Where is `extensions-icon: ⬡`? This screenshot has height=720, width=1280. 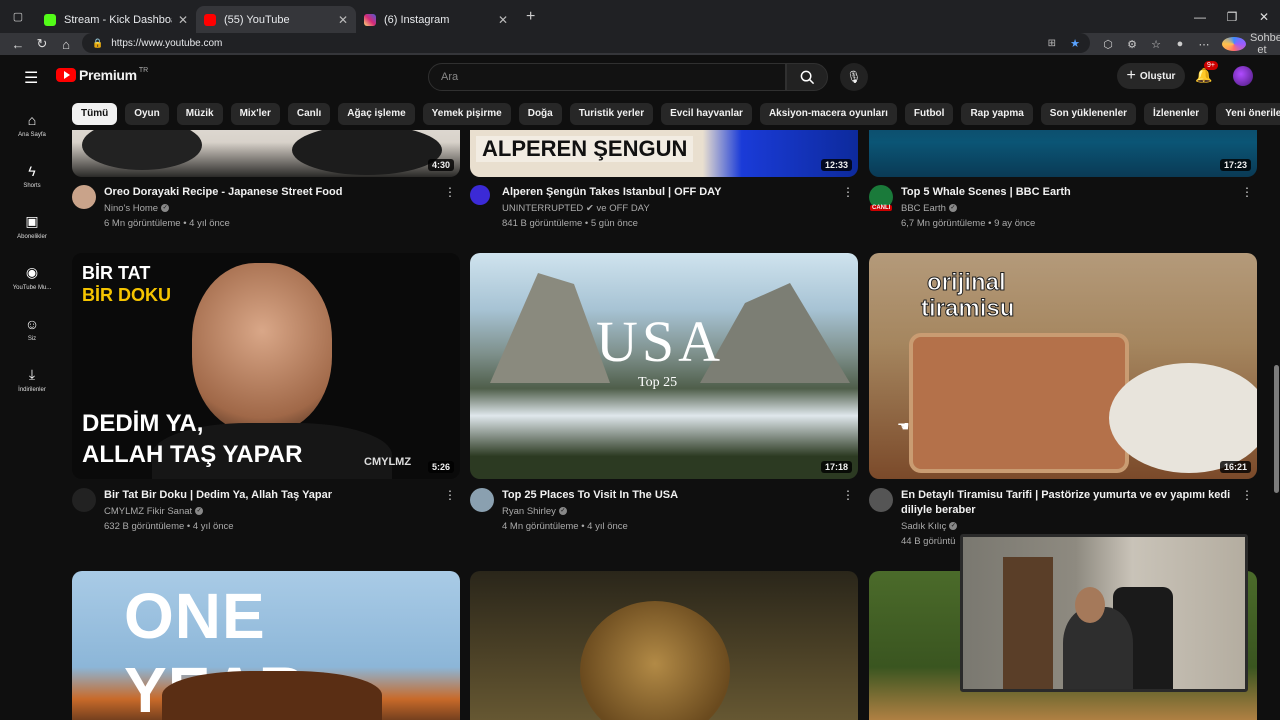
extensions-icon: ⬡ is located at coordinates (1108, 44).